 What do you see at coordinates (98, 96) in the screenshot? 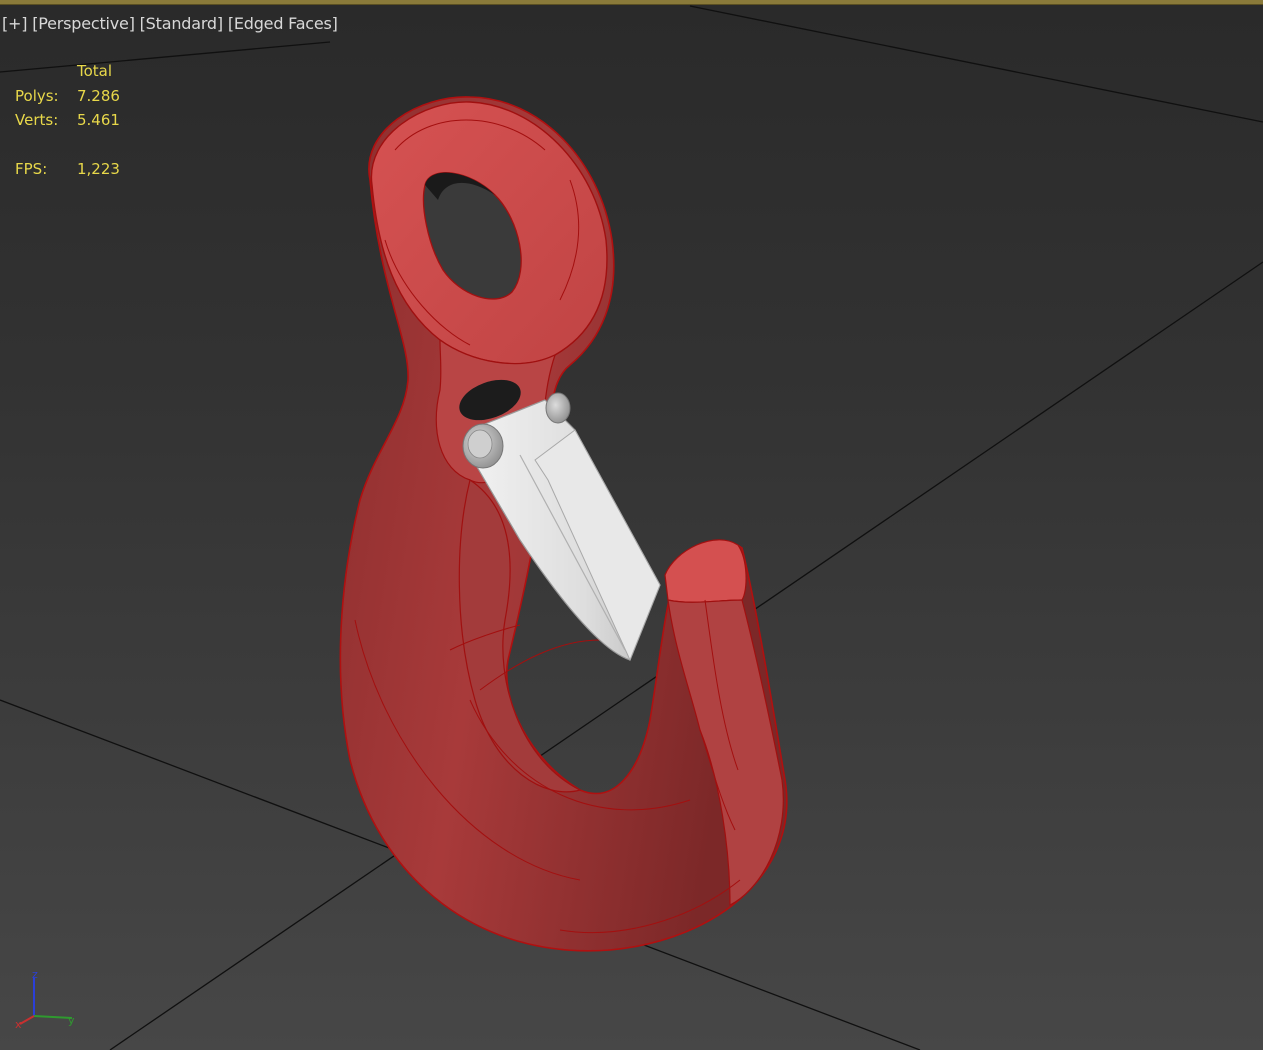
I see `stats-polys-value: 7.286` at bounding box center [98, 96].